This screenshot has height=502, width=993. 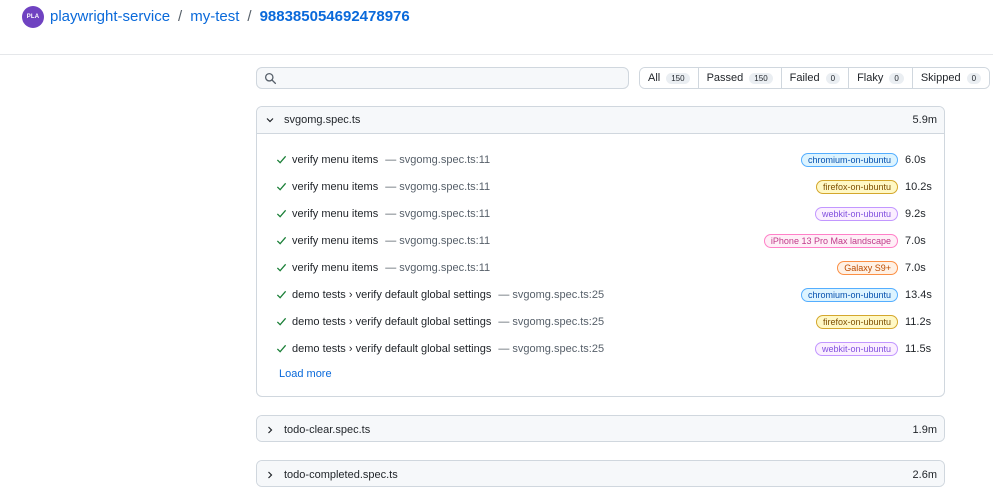 I want to click on test-duration: 11.2s, so click(x=918, y=321).